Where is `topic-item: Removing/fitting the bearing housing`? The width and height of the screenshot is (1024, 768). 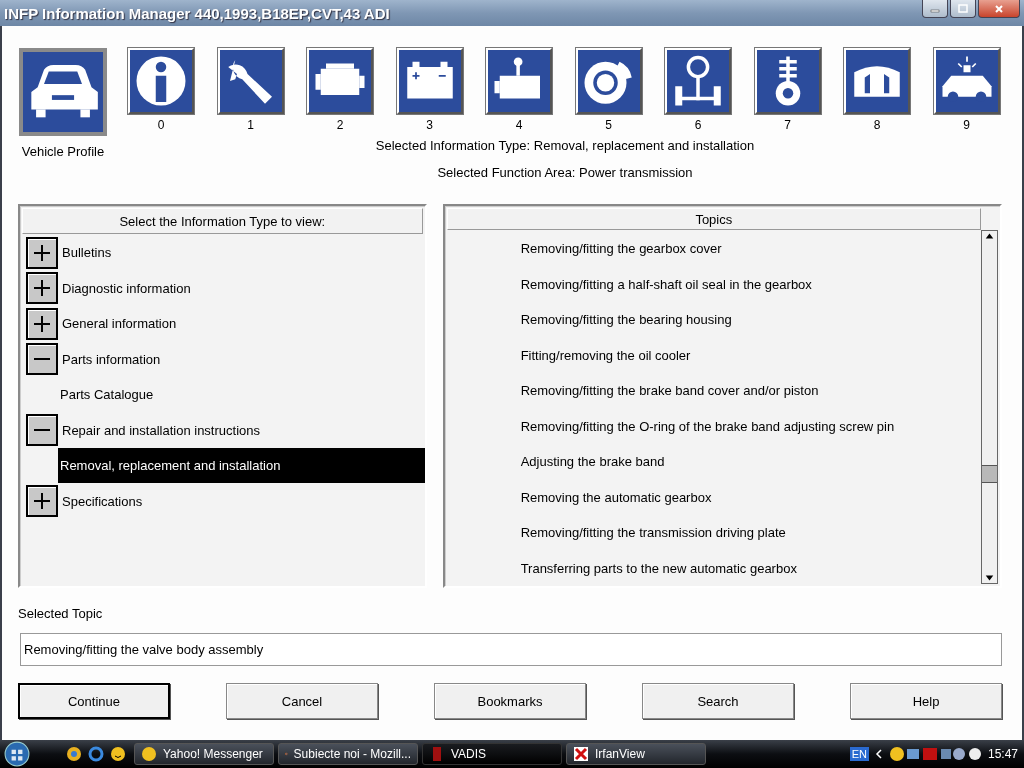 topic-item: Removing/fitting the bearing housing is located at coordinates (626, 320).